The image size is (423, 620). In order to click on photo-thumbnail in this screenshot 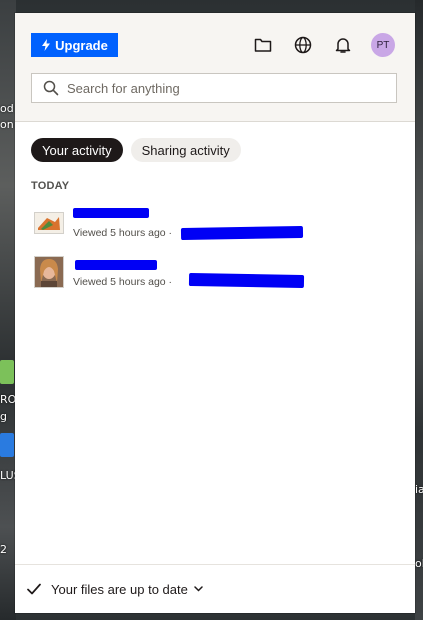, I will do `click(49, 272)`.